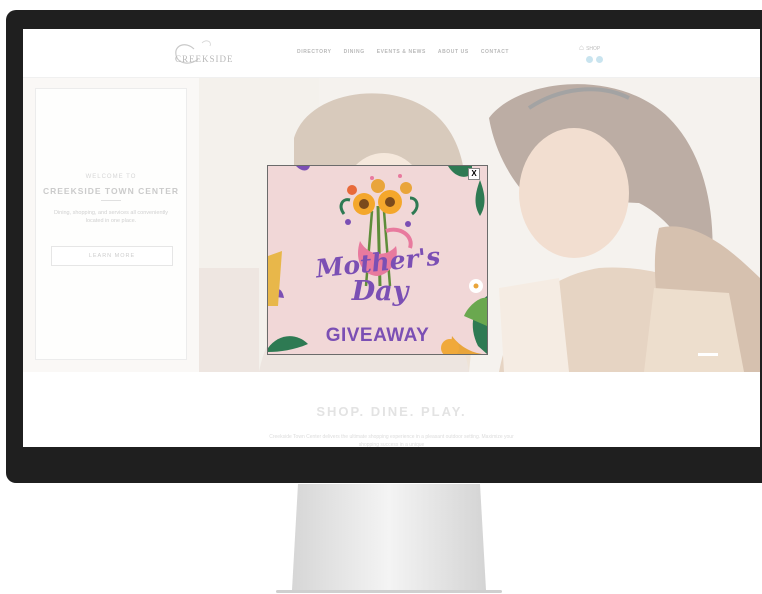 The height and width of the screenshot is (594, 762). I want to click on nav-events-news: EVENTS & NEWS, so click(401, 52).